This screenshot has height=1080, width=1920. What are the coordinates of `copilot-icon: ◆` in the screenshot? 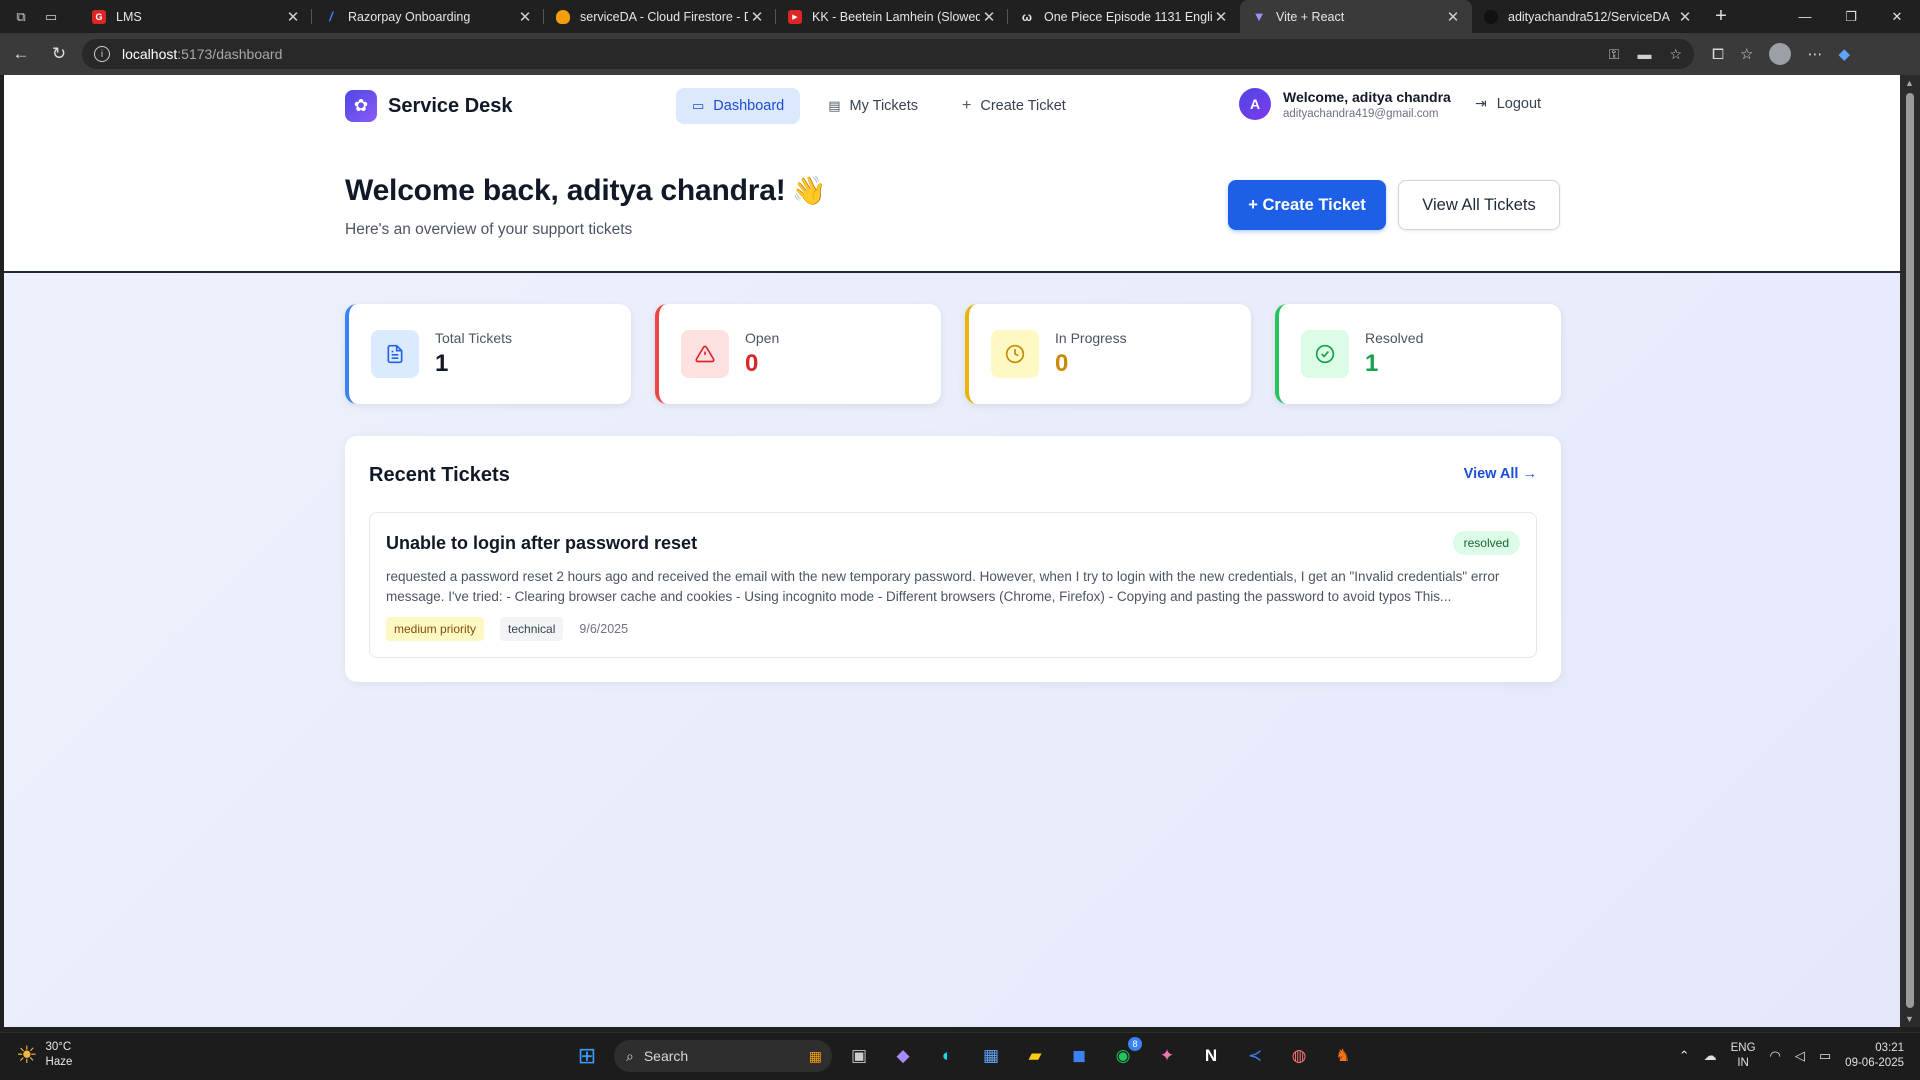 It's located at (1844, 54).